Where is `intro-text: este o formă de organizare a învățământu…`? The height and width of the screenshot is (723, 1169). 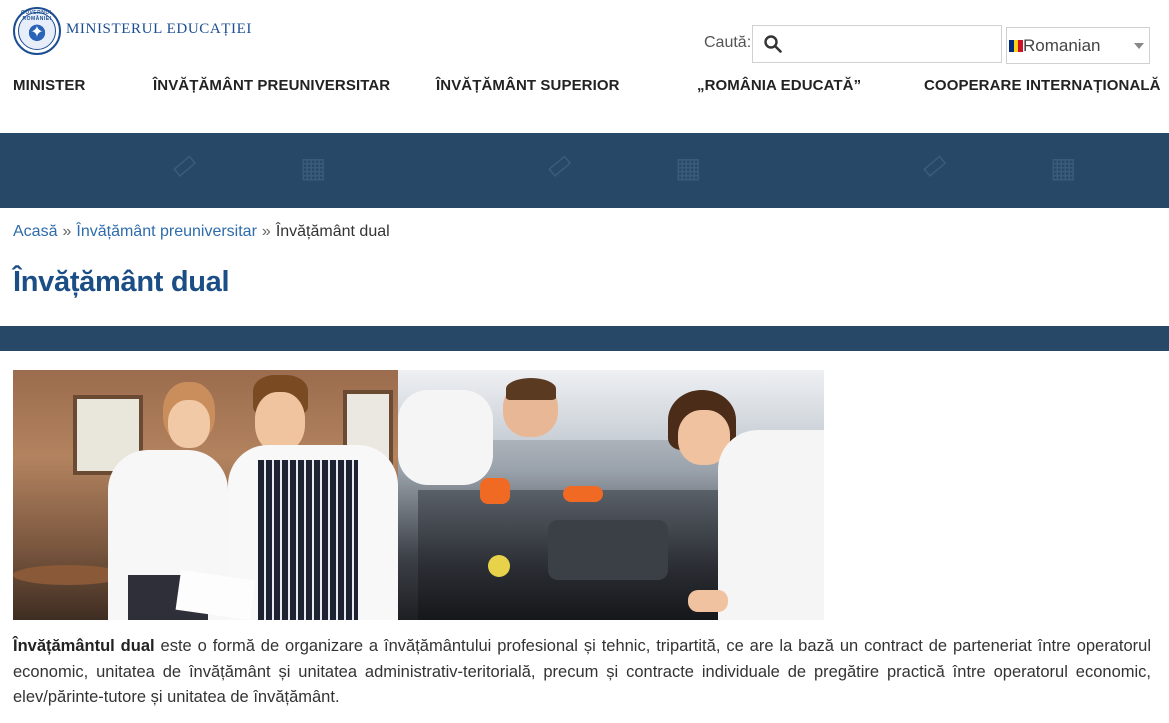 intro-text: este o formă de organizare a învățământu… is located at coordinates (582, 671).